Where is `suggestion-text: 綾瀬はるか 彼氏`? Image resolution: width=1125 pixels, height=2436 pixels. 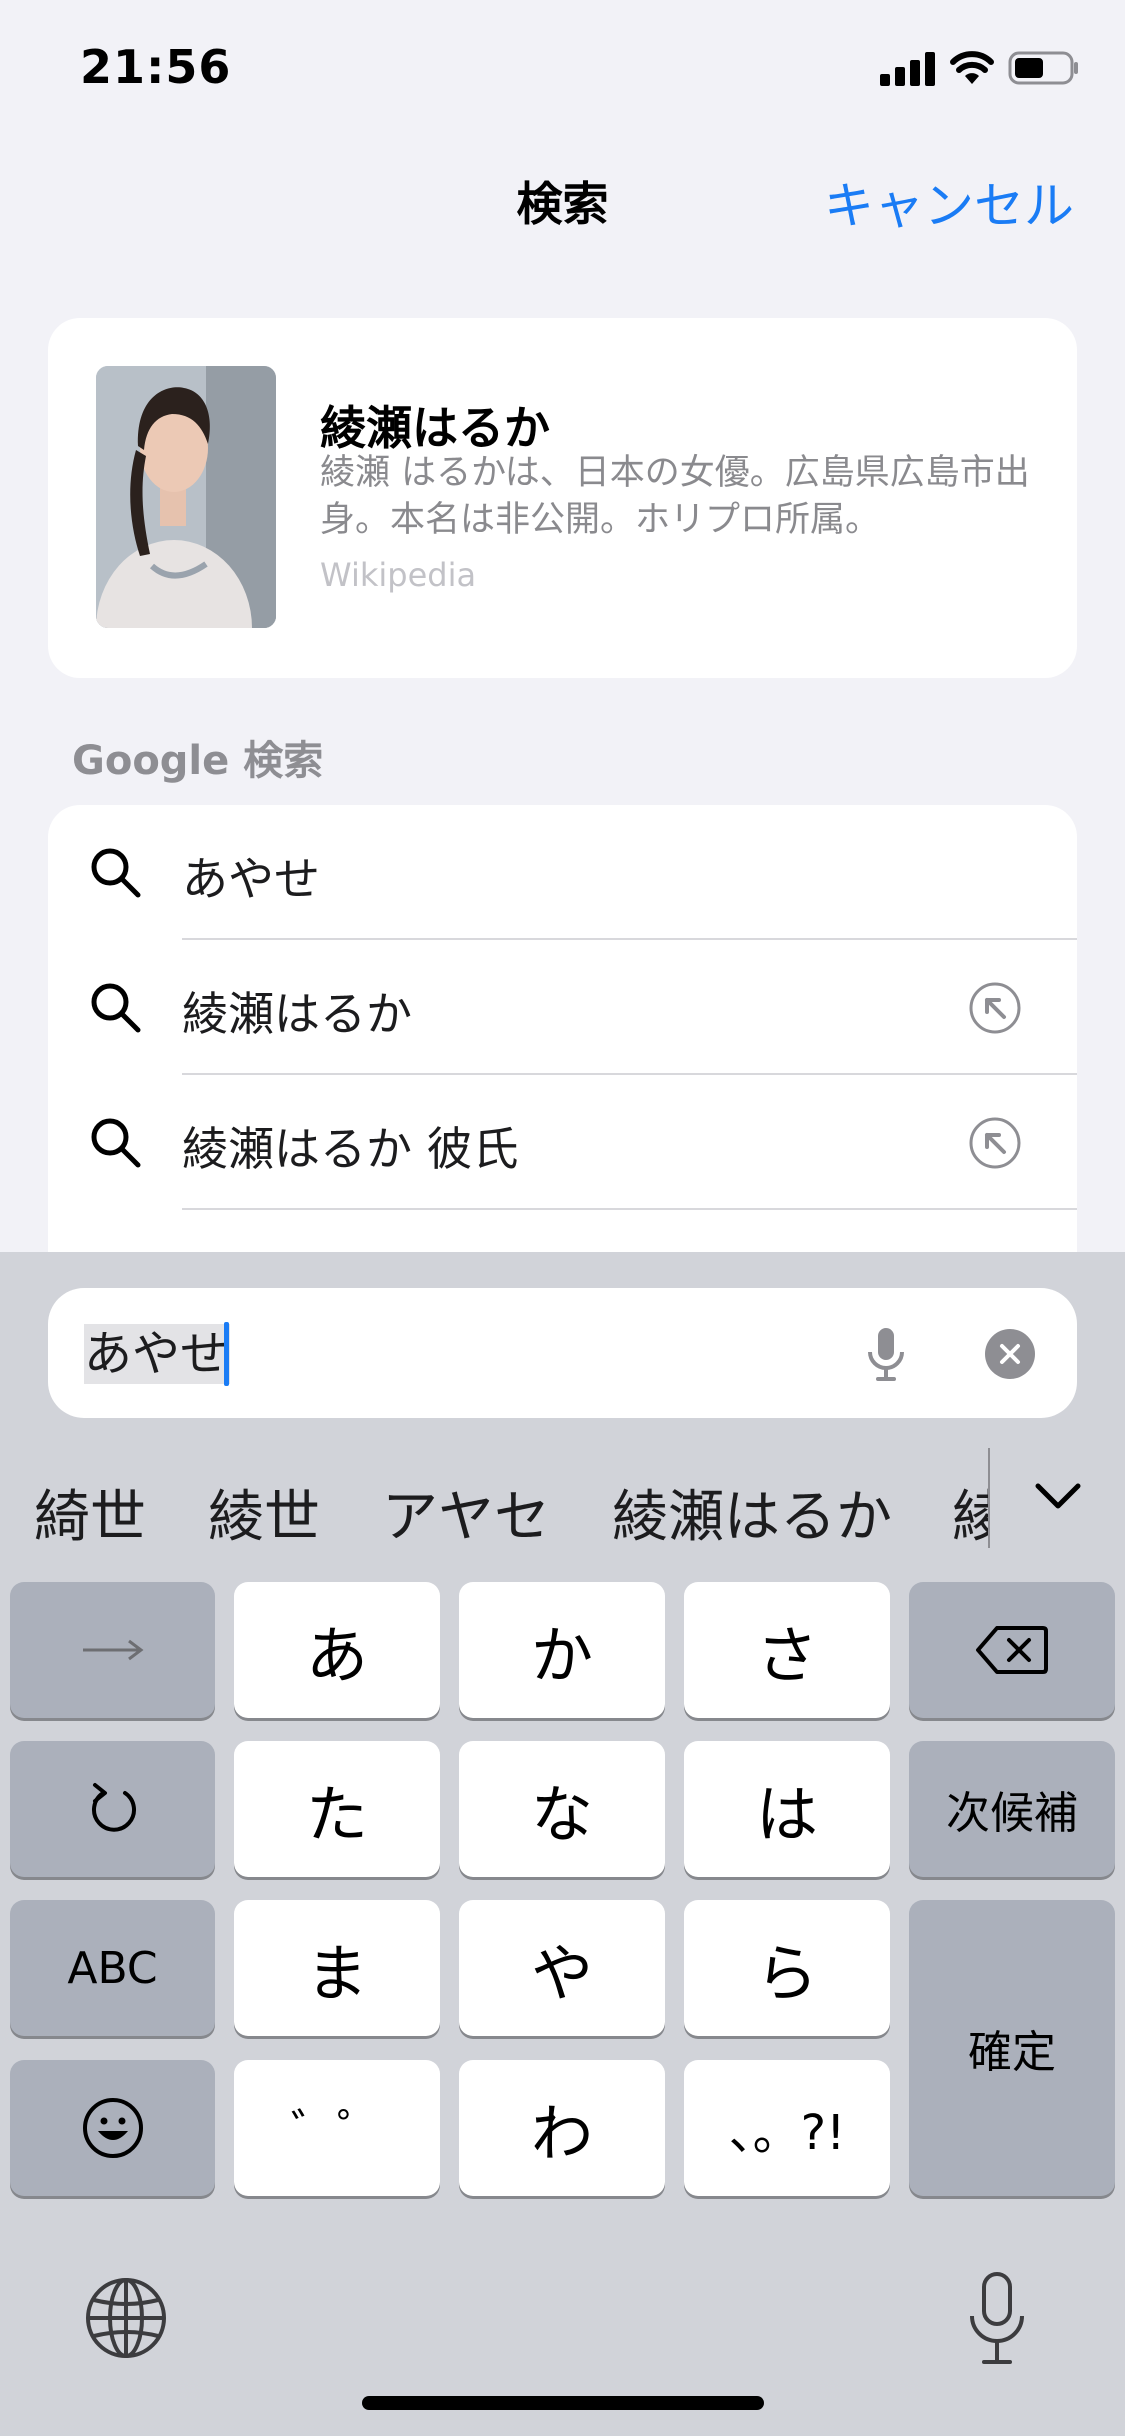 suggestion-text: 綾瀬はるか 彼氏 is located at coordinates (350, 1149).